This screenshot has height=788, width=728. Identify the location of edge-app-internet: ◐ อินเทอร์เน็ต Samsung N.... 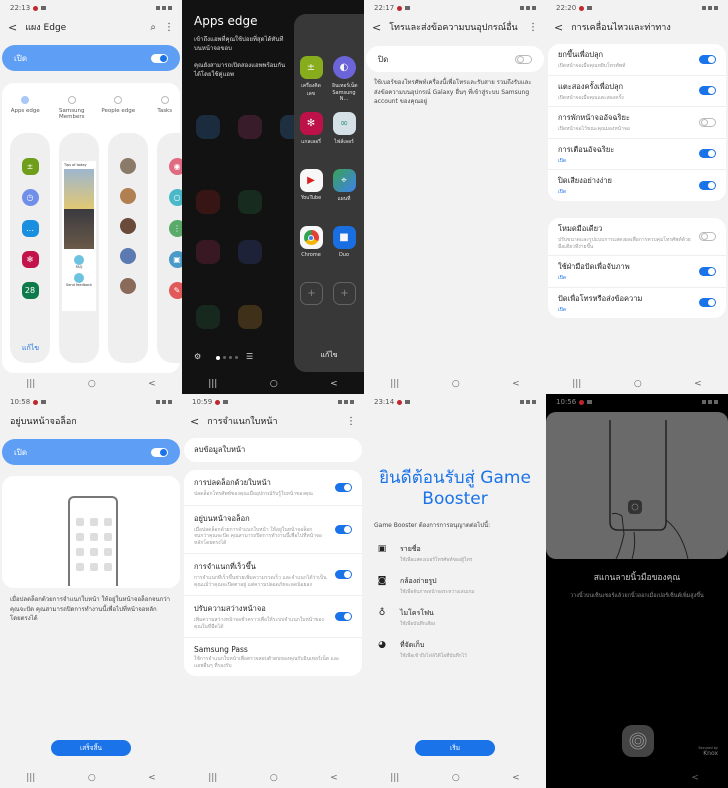
(345, 79).